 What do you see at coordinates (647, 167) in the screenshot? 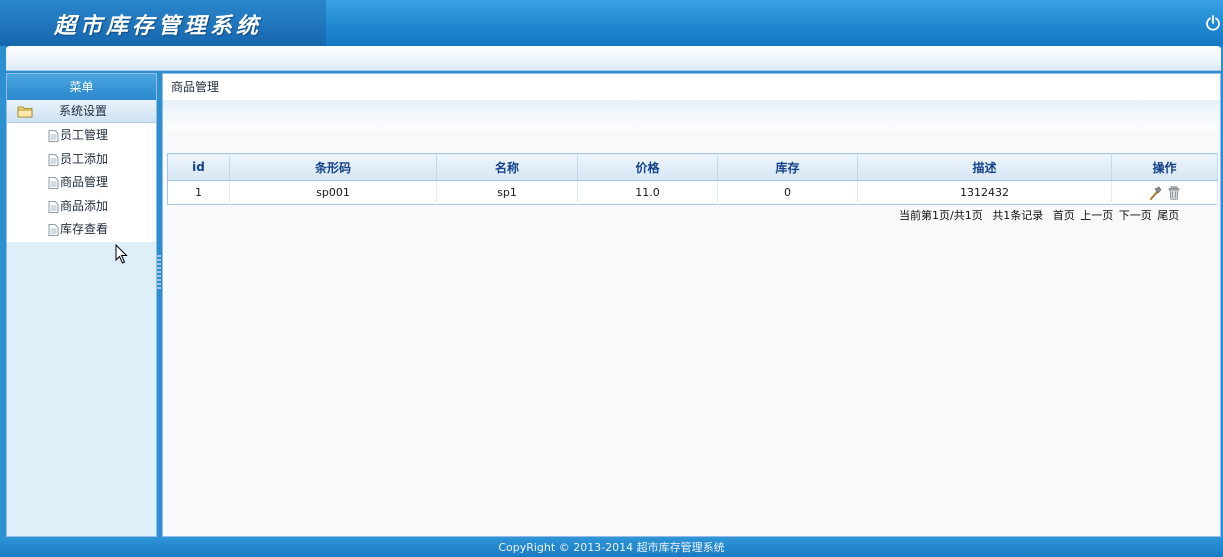
I see `column-header-price: 价格` at bounding box center [647, 167].